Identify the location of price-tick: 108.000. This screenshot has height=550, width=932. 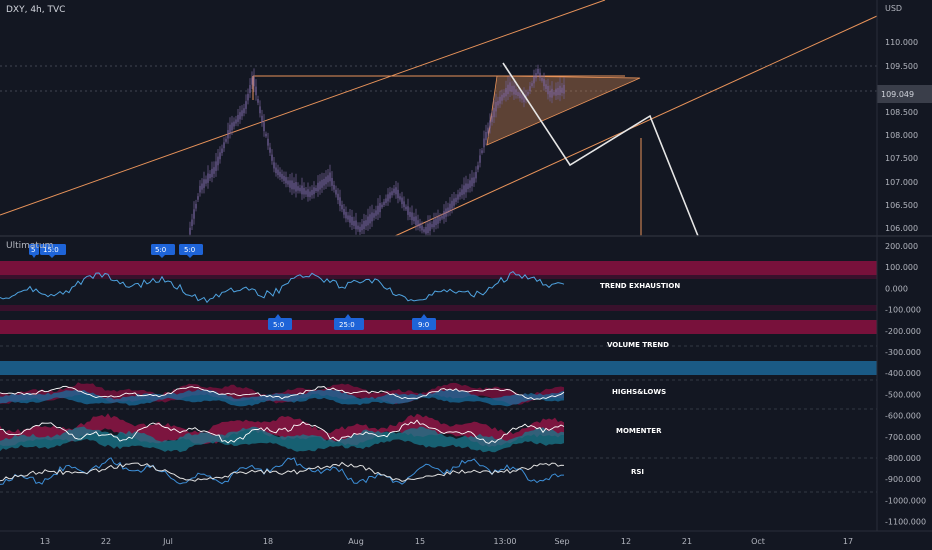
(901, 135).